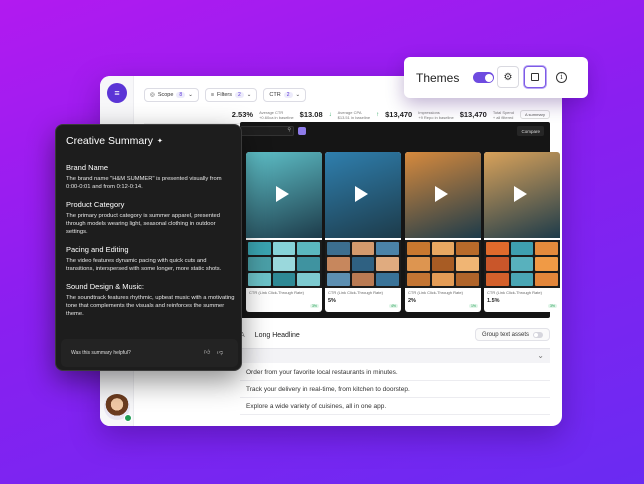 Image resolution: width=644 pixels, height=484 pixels. Describe the element at coordinates (311, 114) in the screenshot. I see `metric-value: $13.08` at that location.